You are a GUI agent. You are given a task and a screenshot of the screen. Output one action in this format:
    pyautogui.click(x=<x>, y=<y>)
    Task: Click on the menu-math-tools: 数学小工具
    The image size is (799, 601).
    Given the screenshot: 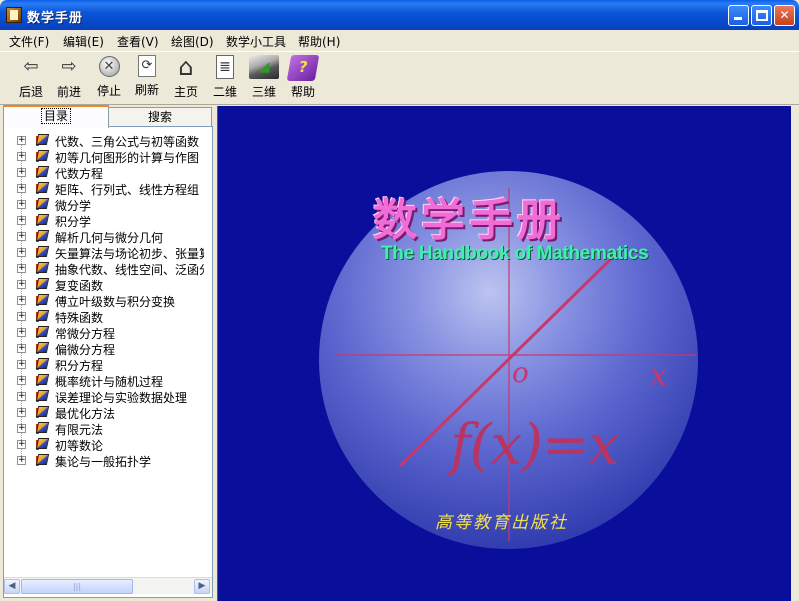 What is the action you would take?
    pyautogui.click(x=256, y=41)
    